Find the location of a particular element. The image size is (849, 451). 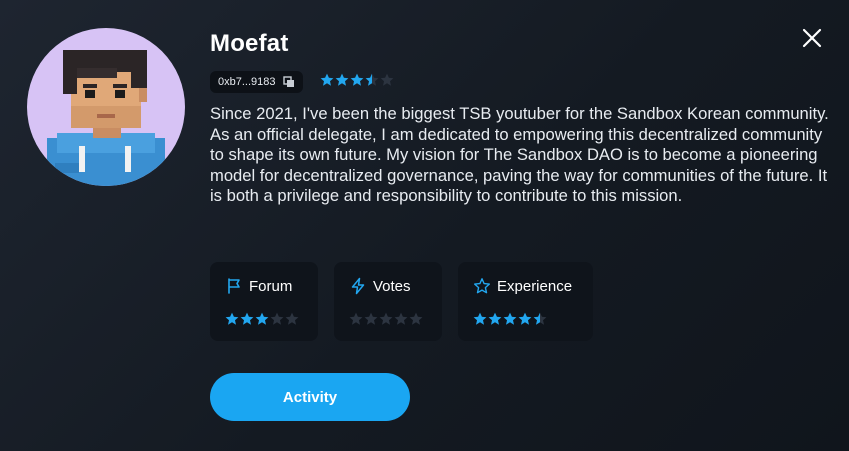

activity-button: Activity is located at coordinates (310, 397).